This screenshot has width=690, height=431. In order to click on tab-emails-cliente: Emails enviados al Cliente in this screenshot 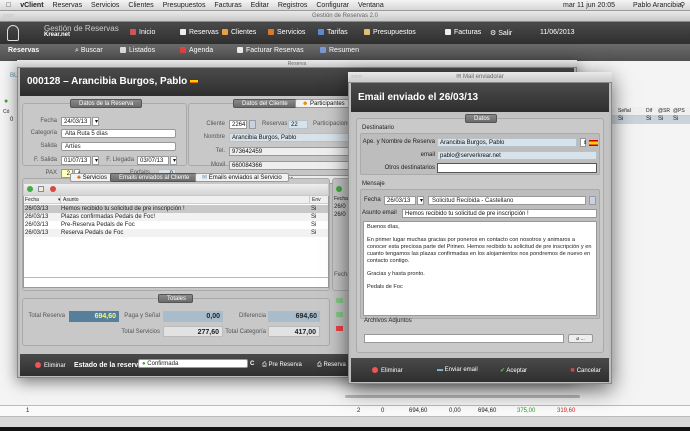, I will do `click(154, 177)`.